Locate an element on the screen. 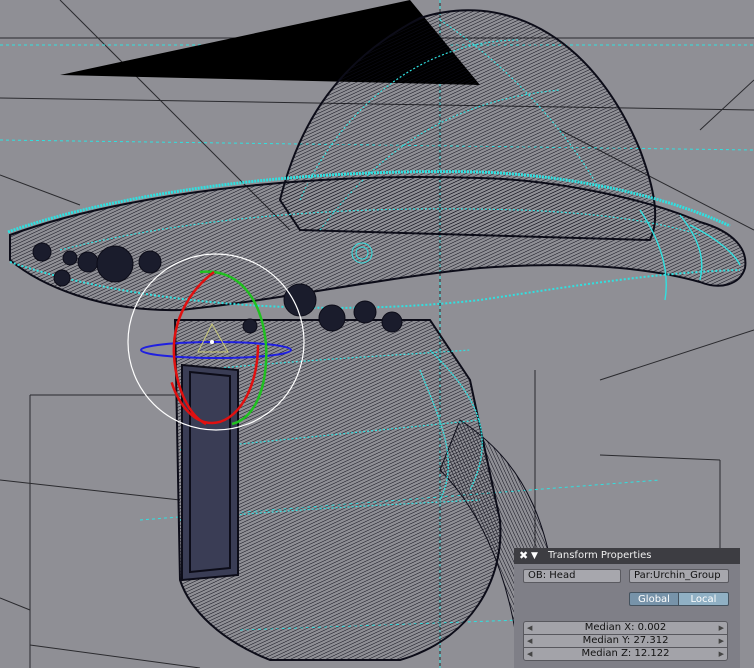 Image resolution: width=754 pixels, height=668 pixels. median-y-field: ◀ Median Y: 27.312 ▶ is located at coordinates (625, 641).